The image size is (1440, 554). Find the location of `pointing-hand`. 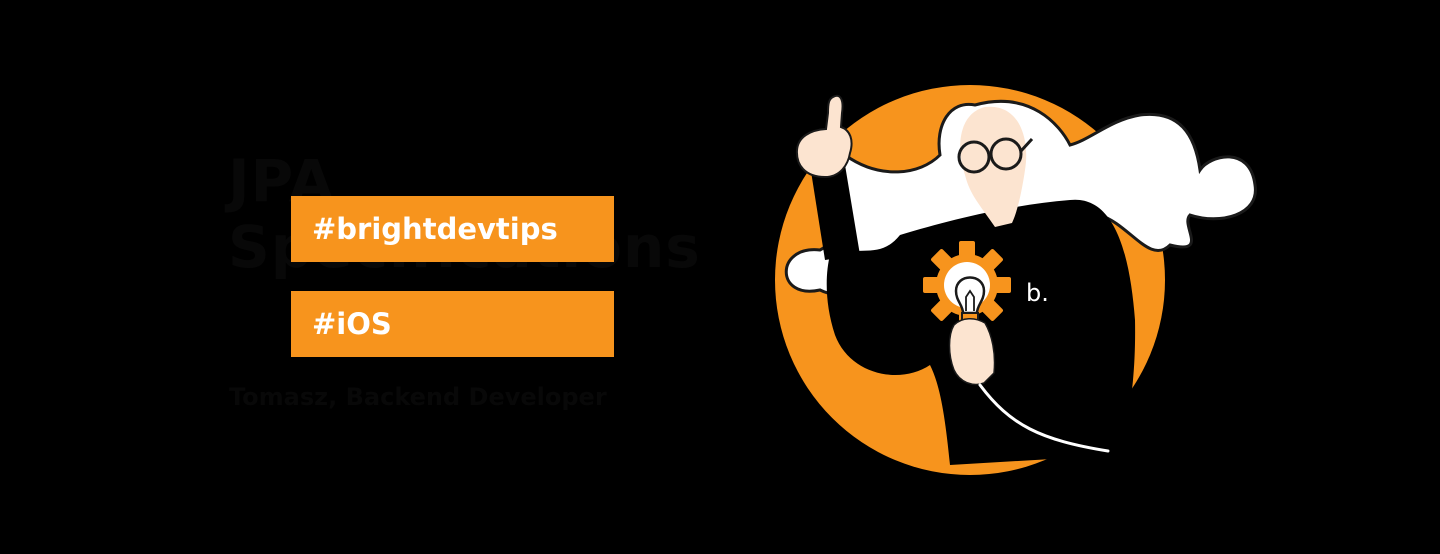

pointing-hand is located at coordinates (824, 136).